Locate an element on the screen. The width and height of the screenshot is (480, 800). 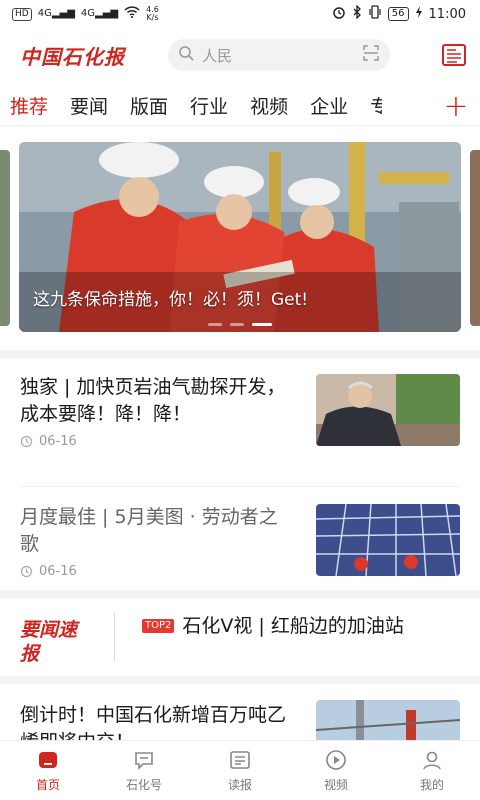
carousel-prev-peek is located at coordinates (5, 238).